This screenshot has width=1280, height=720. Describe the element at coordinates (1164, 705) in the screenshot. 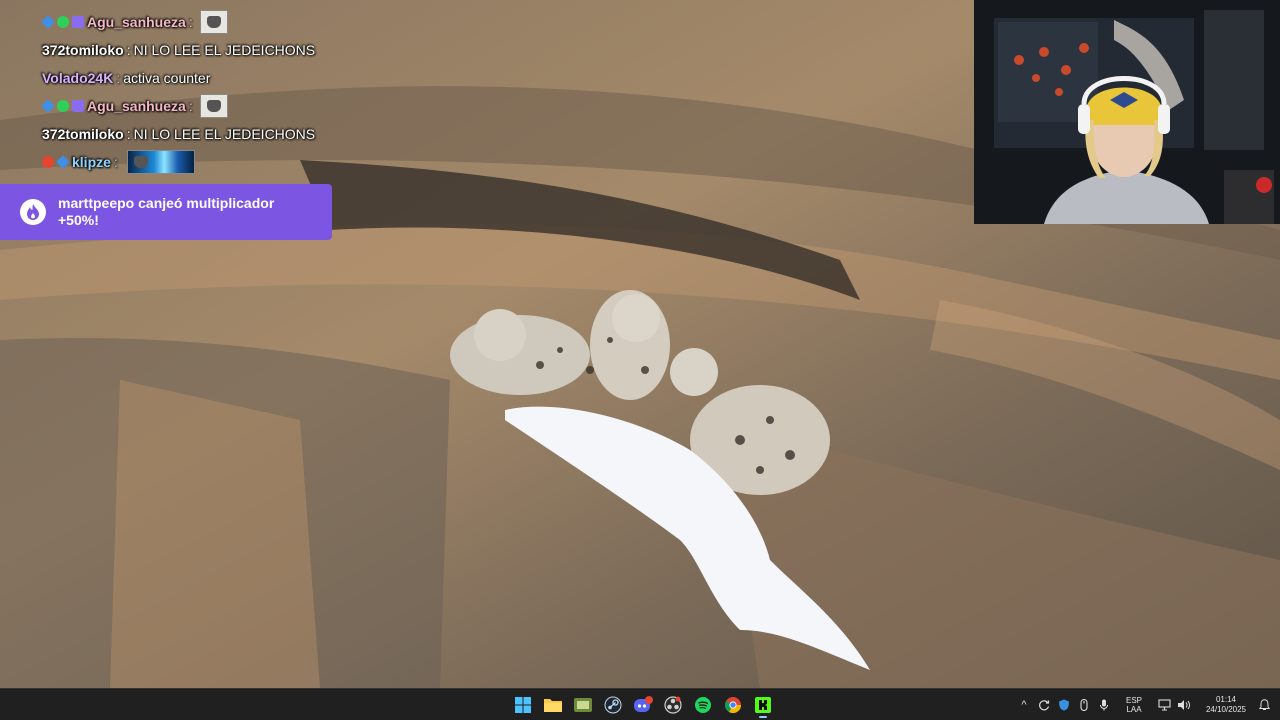

I see `network-icon` at that location.